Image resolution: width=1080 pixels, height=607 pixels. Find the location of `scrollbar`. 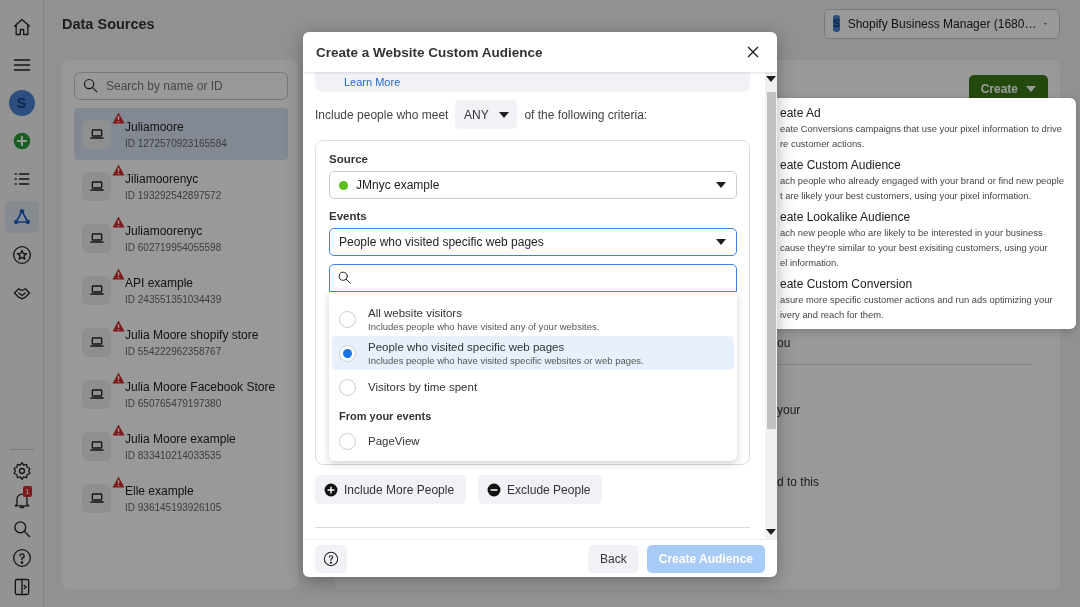

scrollbar is located at coordinates (771, 305).